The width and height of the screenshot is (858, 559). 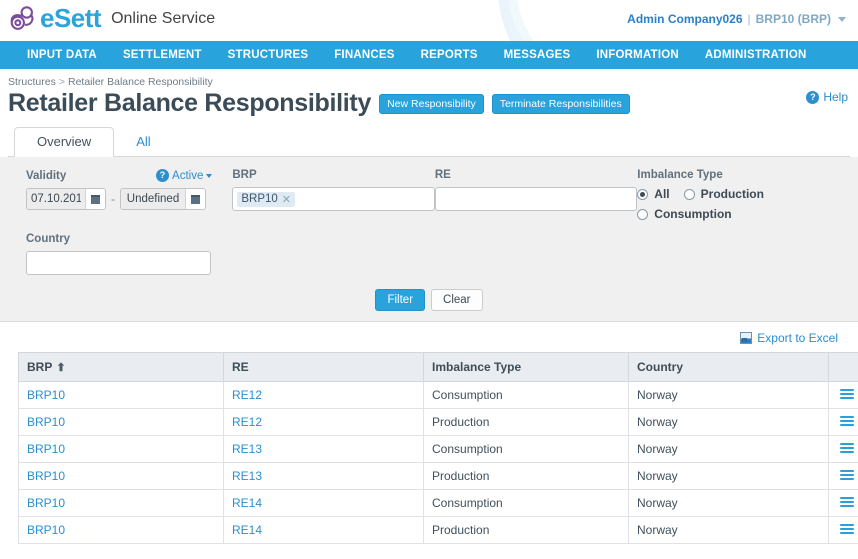 I want to click on table-row: BRP10 RE14 Production Norway, so click(x=438, y=530).